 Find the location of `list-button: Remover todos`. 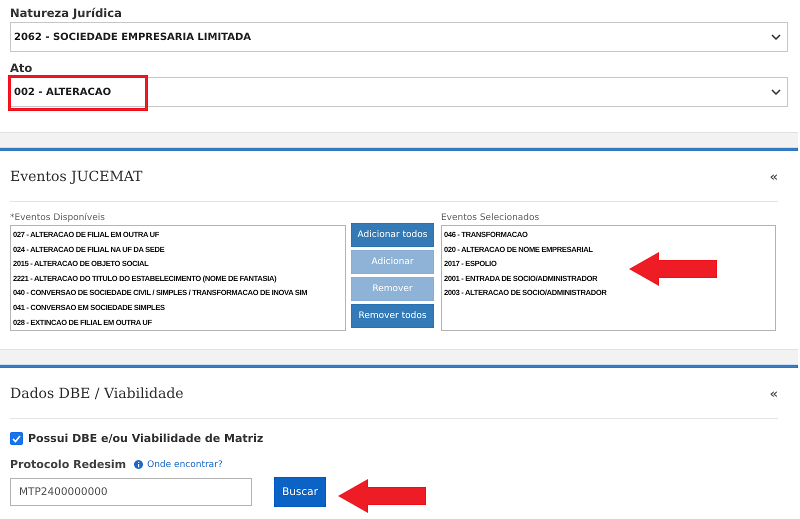

list-button: Remover todos is located at coordinates (392, 316).